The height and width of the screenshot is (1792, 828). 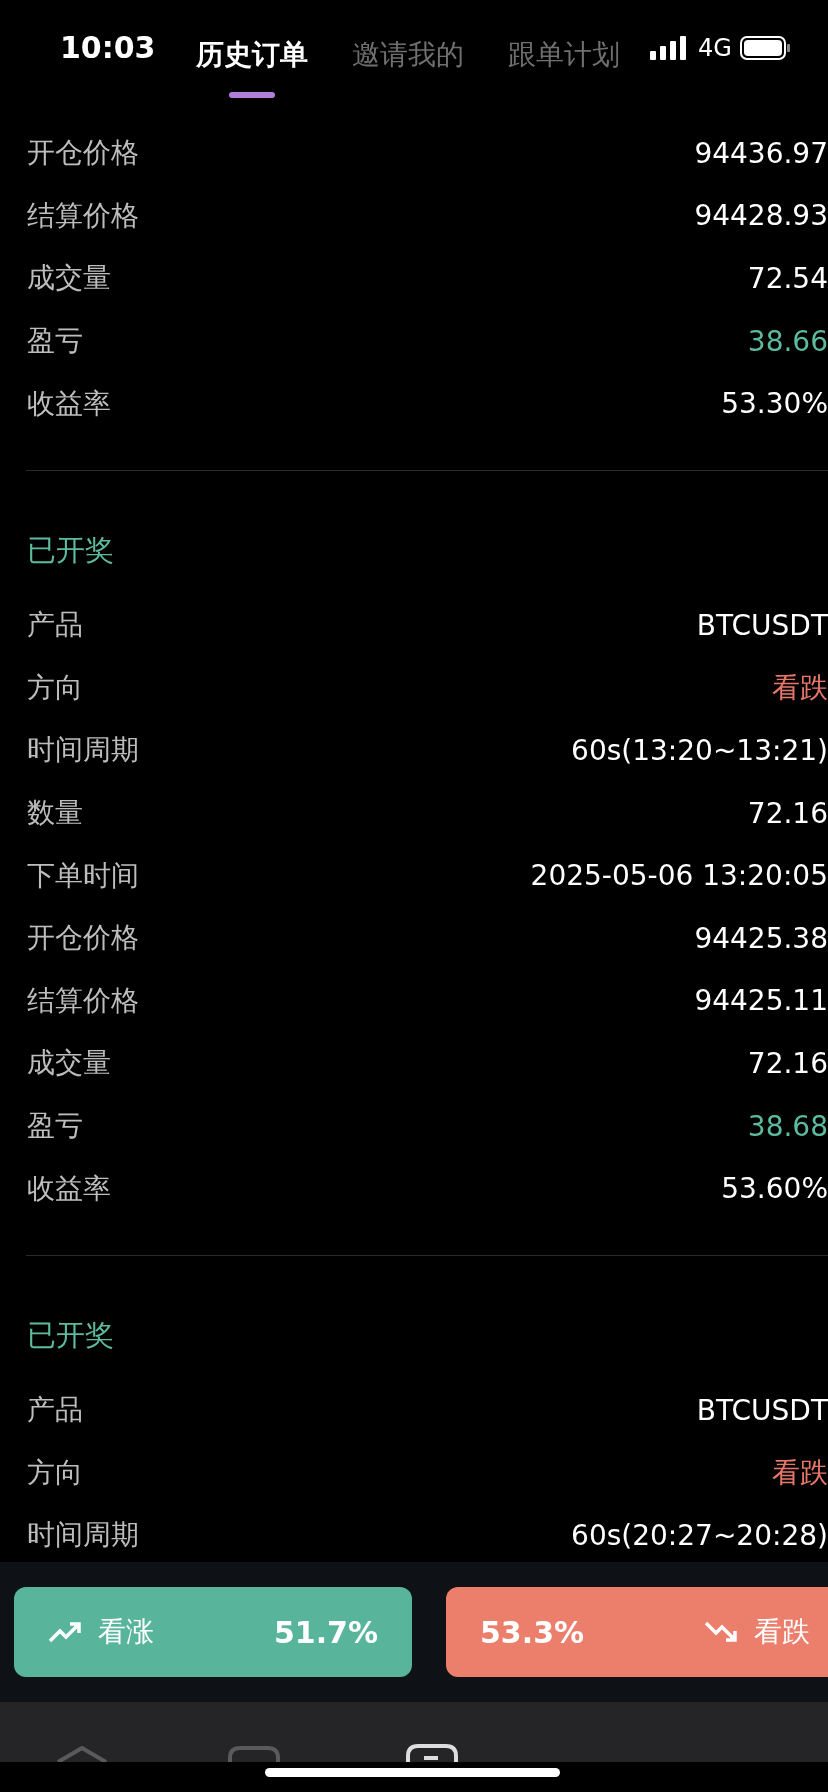 I want to click on button-label: 看跌, so click(x=782, y=1632).